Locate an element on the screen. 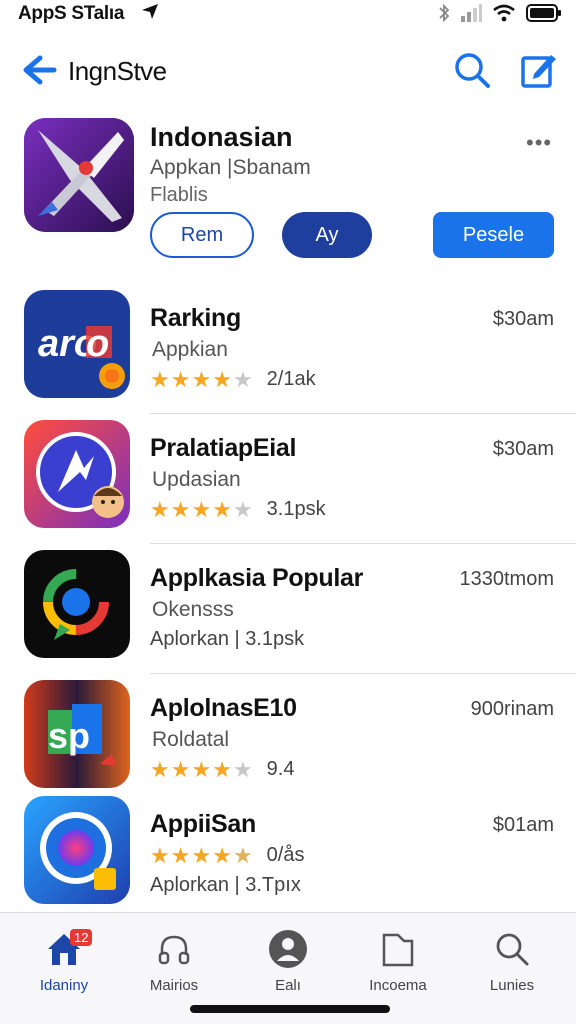 Image resolution: width=576 pixels, height=1024 pixels. location-arrow-icon is located at coordinates (150, 11).